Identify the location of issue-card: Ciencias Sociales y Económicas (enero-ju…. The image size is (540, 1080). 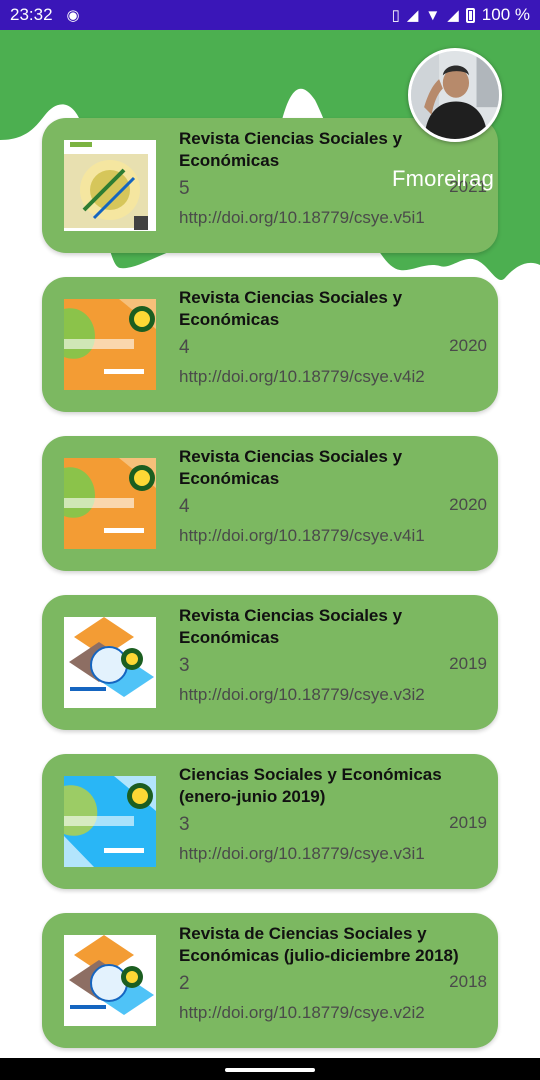
(270, 821).